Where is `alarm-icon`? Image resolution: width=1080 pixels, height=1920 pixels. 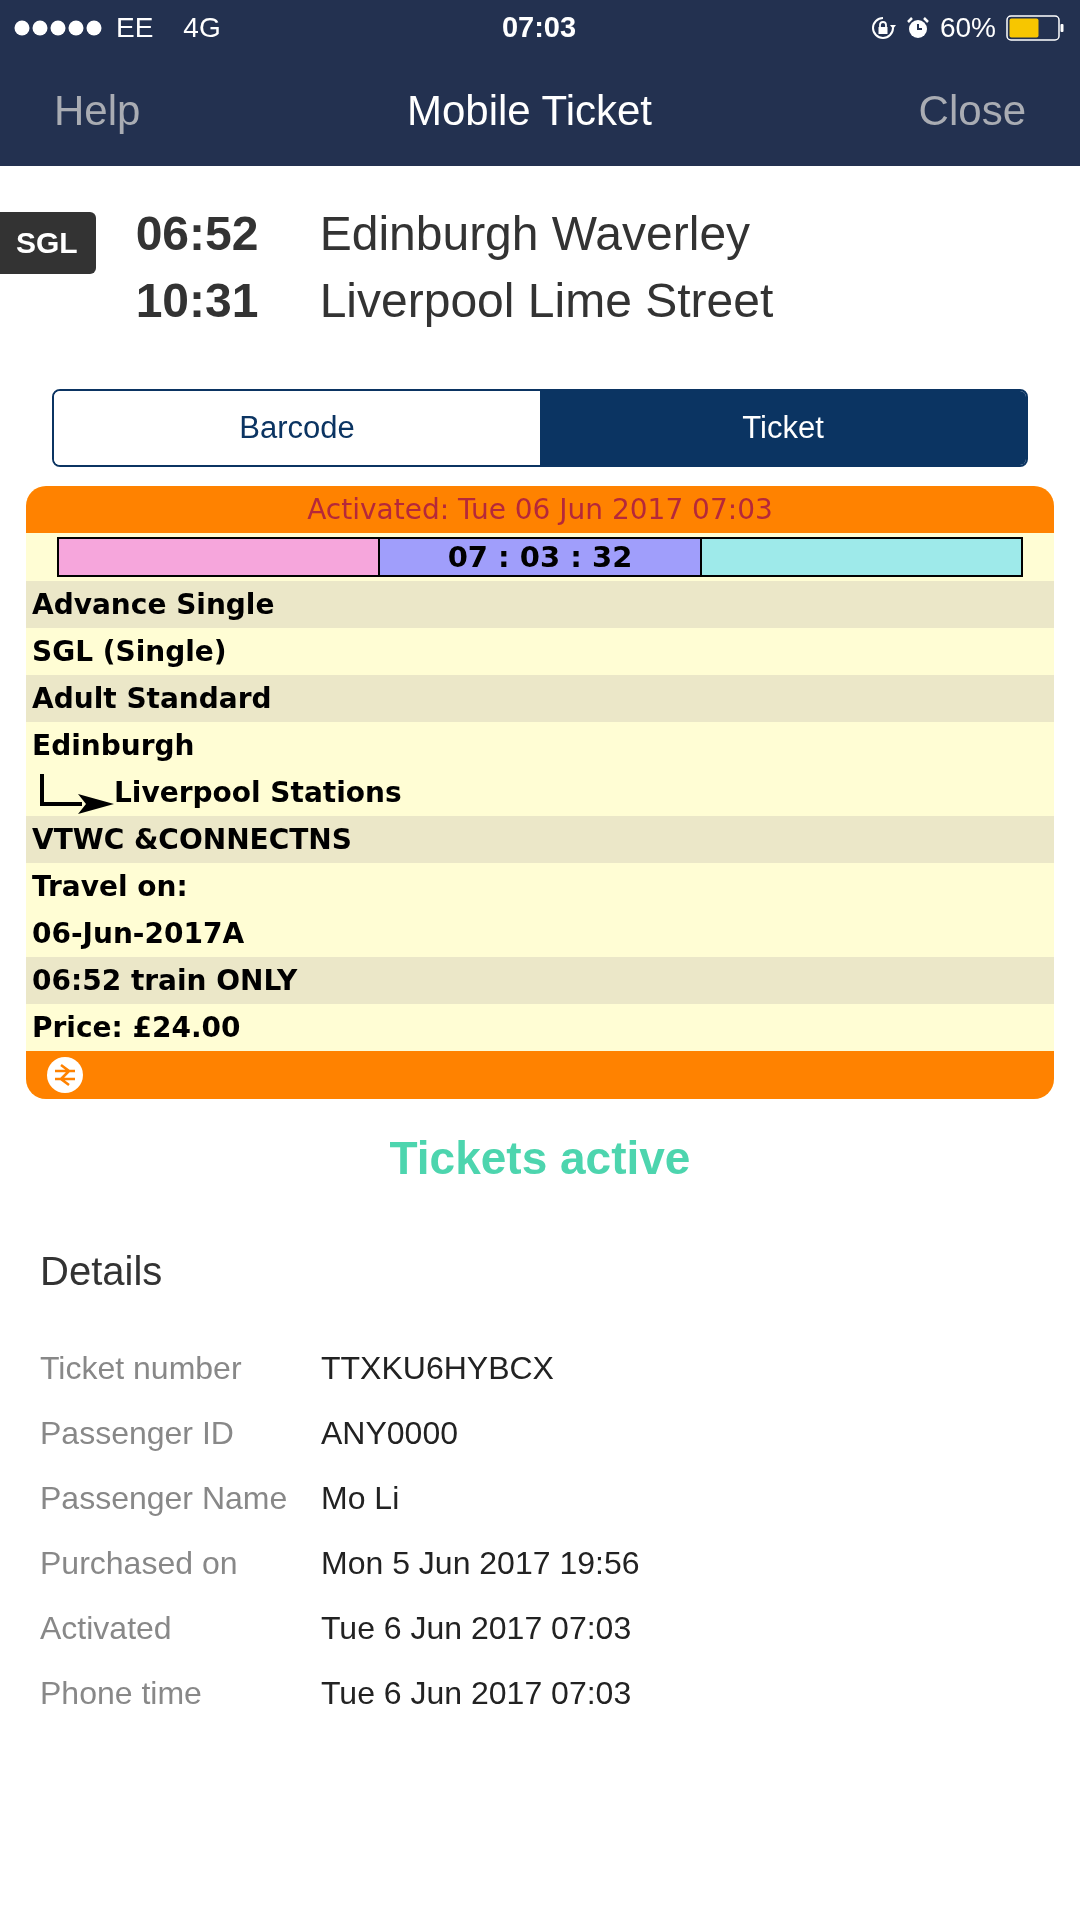
alarm-icon is located at coordinates (917, 27).